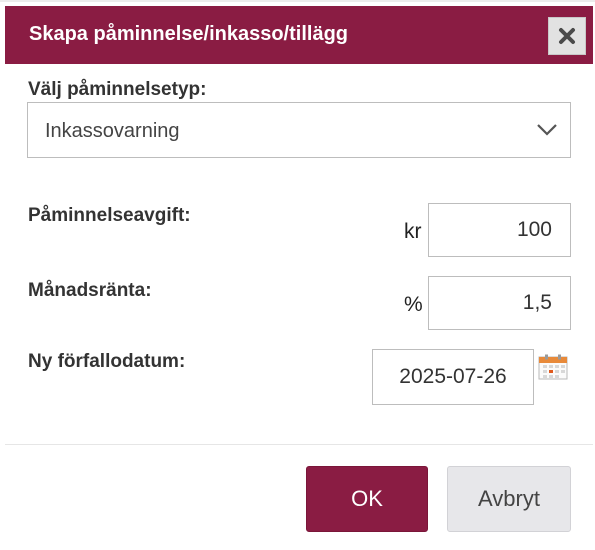 The width and height of the screenshot is (595, 550). I want to click on fee-label: Påminnelseavgift:, so click(109, 215).